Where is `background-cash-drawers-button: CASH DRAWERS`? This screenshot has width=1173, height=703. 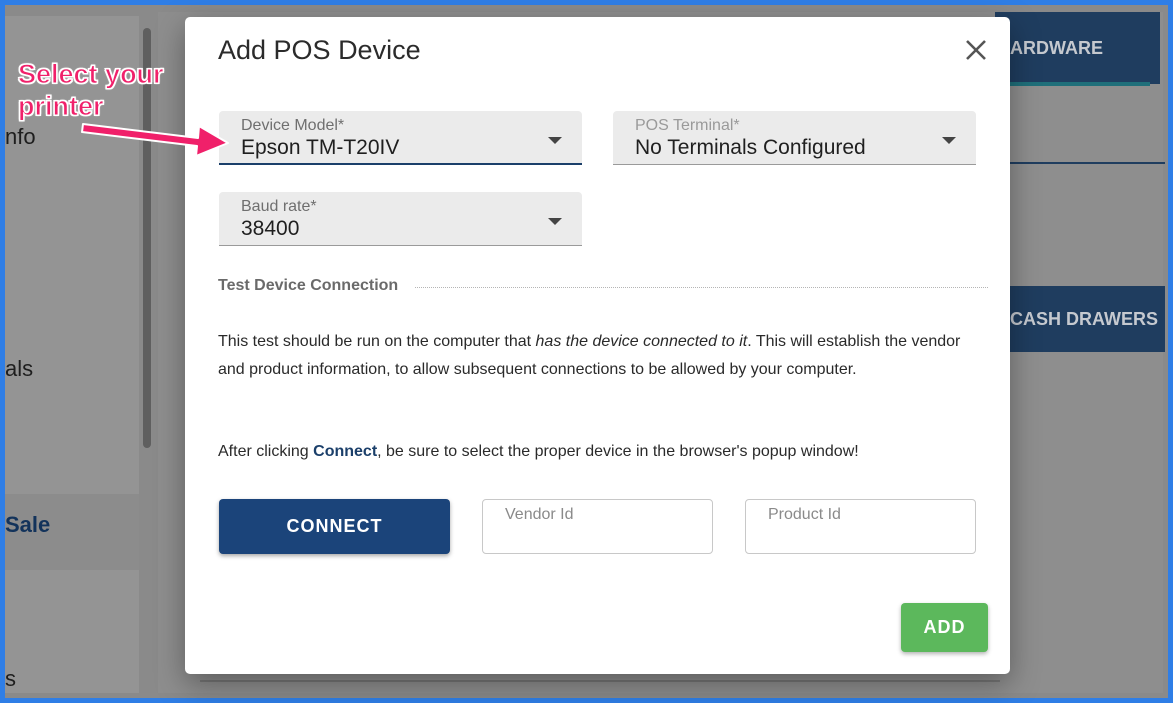 background-cash-drawers-button: CASH DRAWERS is located at coordinates (1080, 319).